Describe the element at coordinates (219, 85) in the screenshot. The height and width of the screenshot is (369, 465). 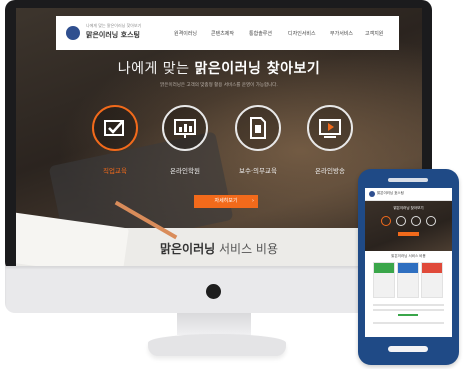
I see `hero-subtitle: 맑은이러닝은 고객의 맞춤형 활용 서비스를 운영이 가능합니다.` at that location.